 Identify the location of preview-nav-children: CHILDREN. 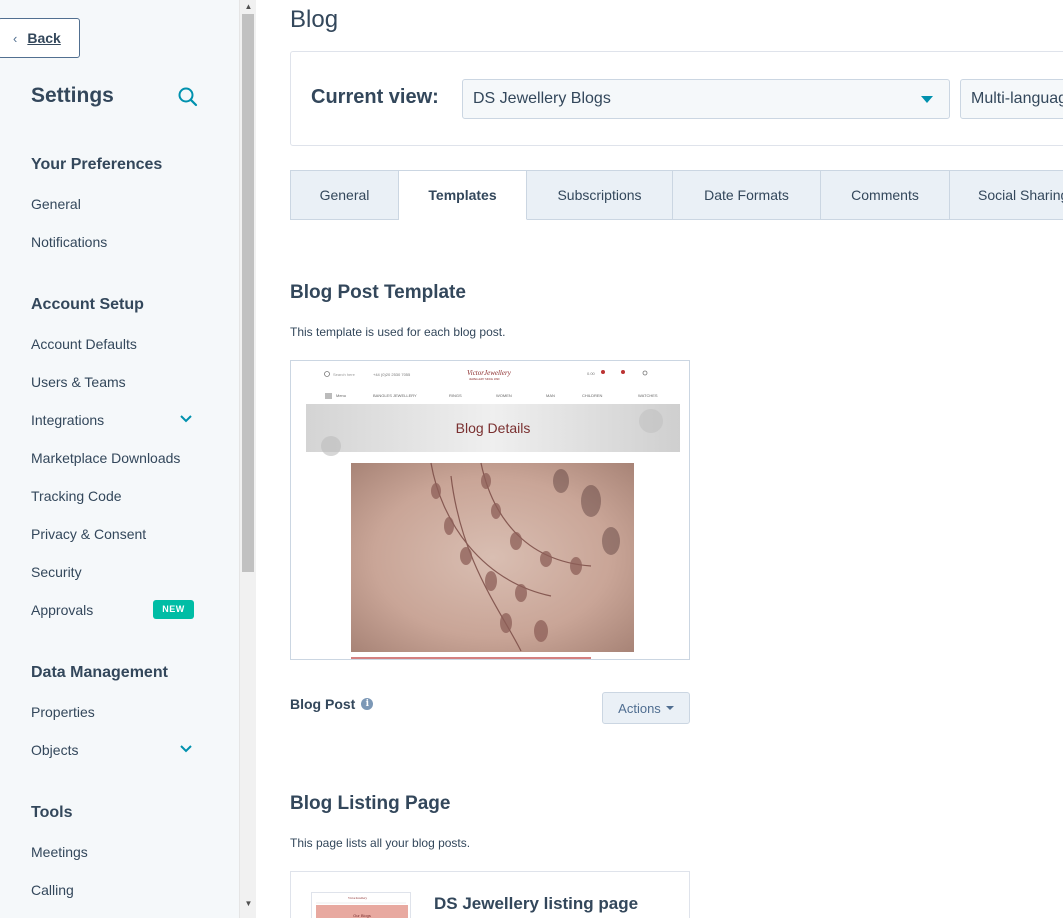
(592, 395).